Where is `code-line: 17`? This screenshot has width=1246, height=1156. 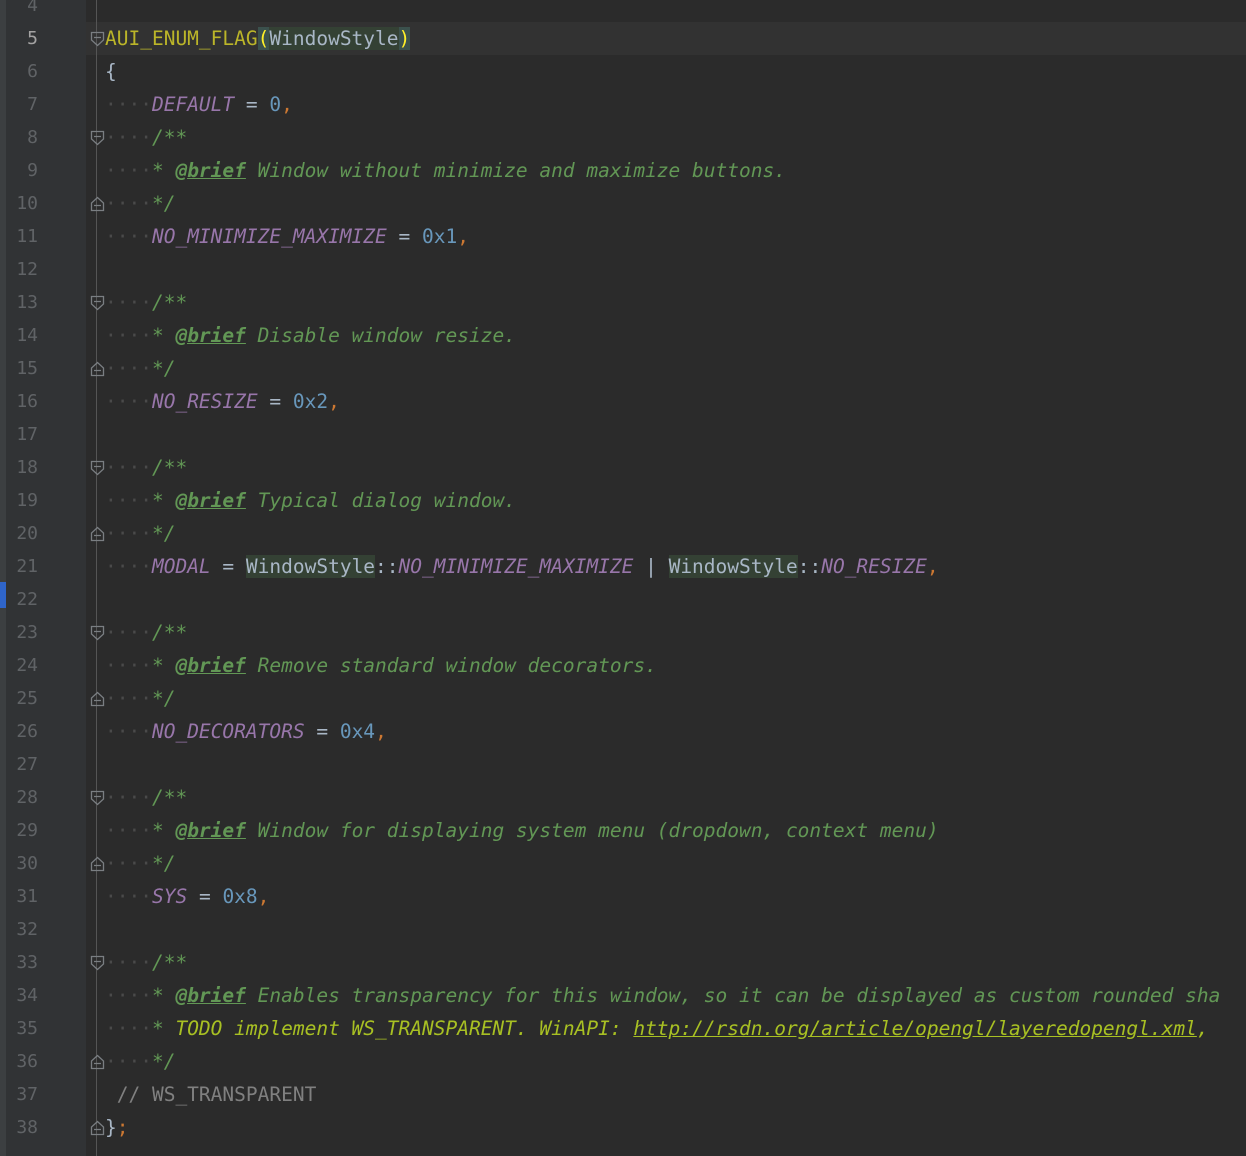
code-line: 17 is located at coordinates (623, 434).